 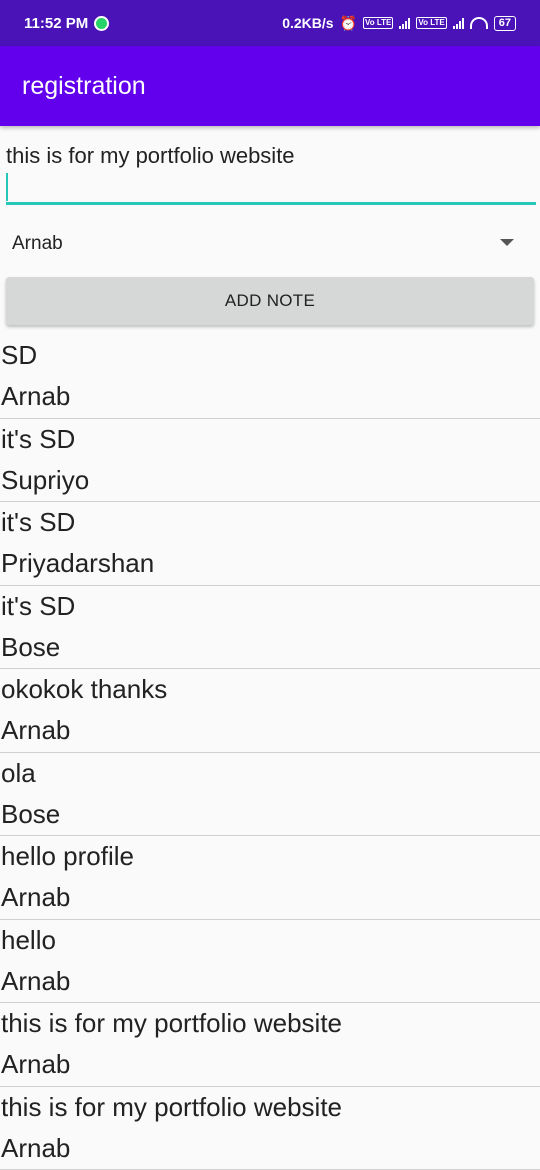 What do you see at coordinates (7, 187) in the screenshot?
I see `text-cursor` at bounding box center [7, 187].